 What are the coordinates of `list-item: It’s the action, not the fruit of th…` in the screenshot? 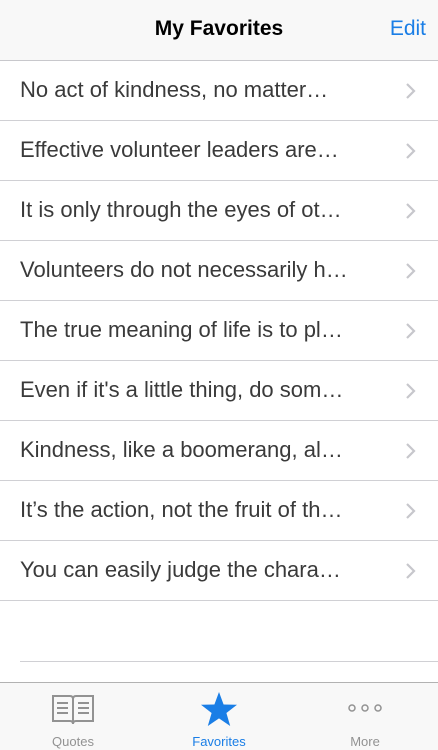 It's located at (219, 511).